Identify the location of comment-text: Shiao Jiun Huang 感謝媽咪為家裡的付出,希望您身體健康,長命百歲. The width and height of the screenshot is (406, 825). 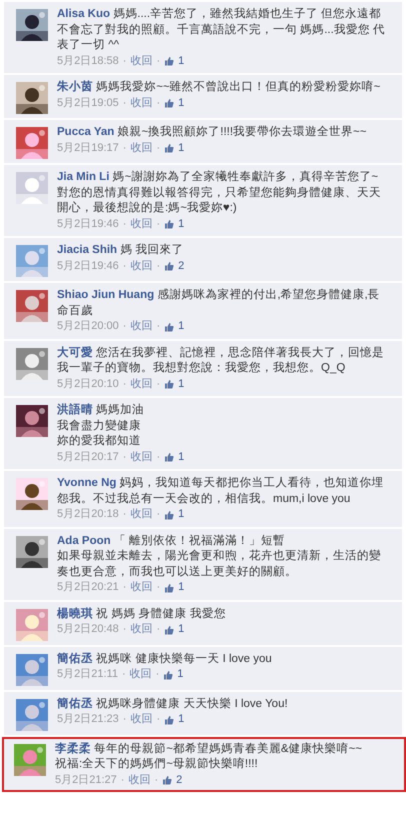
(219, 303).